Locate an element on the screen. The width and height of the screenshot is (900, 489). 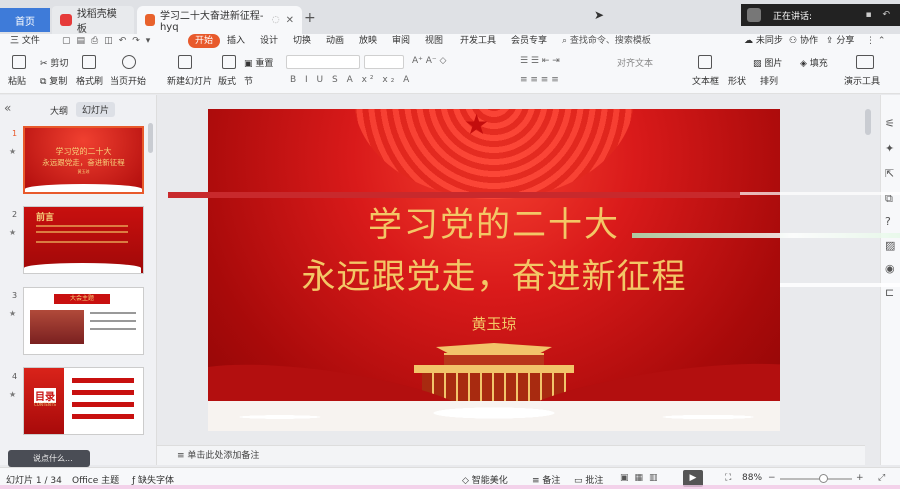
align-icons: ≡ ≡ ≡ ≡ is located at coordinates (539, 80).